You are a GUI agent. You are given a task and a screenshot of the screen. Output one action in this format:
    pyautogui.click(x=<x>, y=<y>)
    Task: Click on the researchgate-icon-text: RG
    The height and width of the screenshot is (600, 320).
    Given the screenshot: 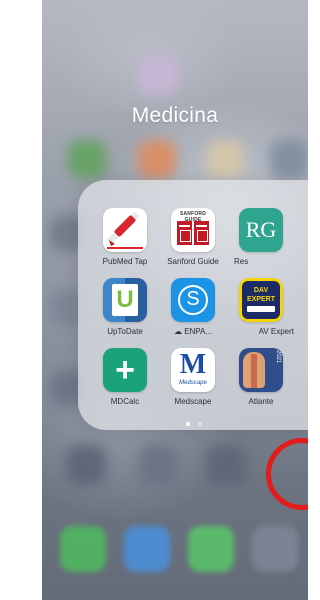 What is the action you would take?
    pyautogui.click(x=261, y=229)
    